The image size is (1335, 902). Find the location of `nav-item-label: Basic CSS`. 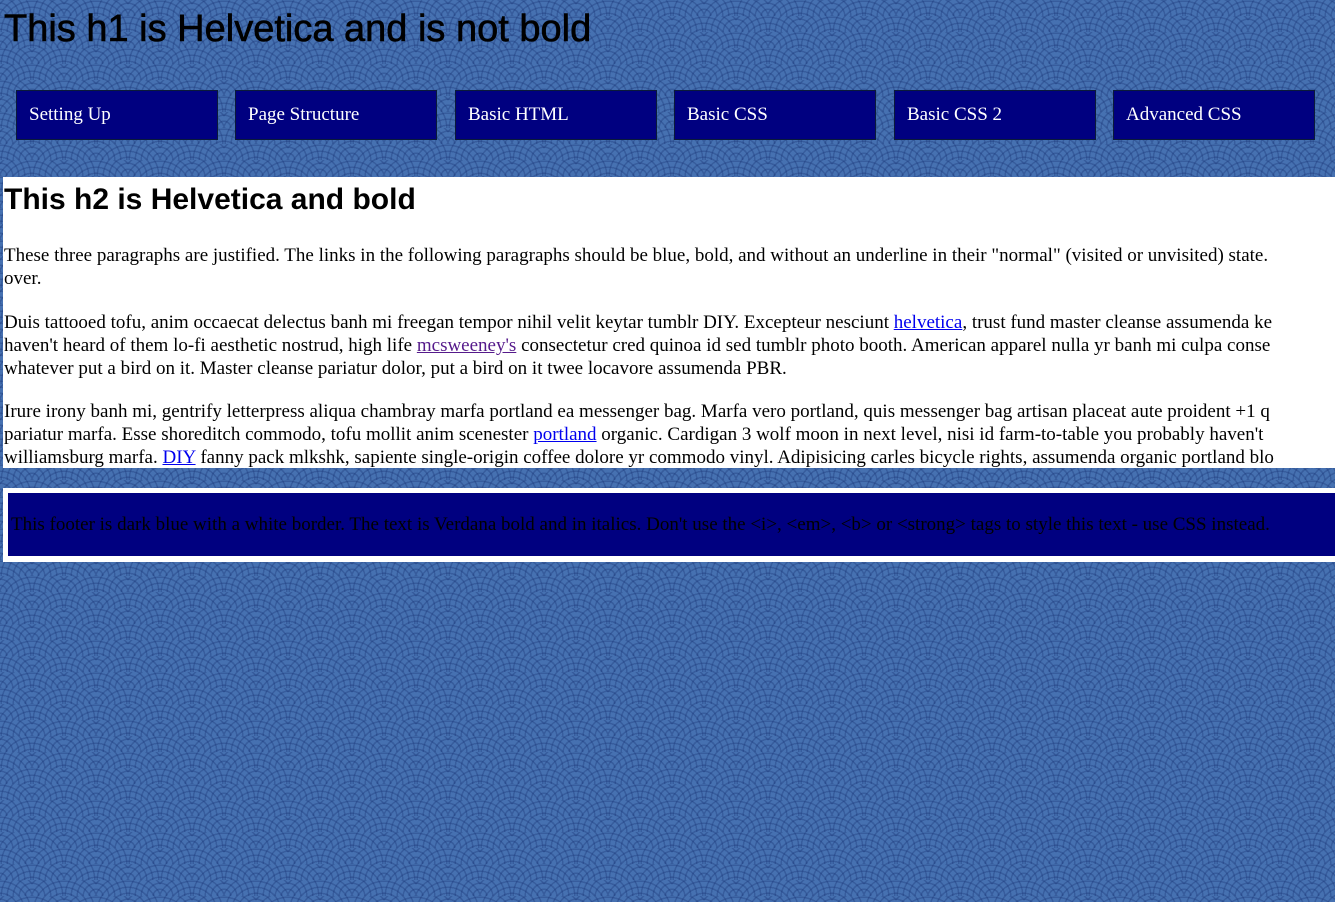

nav-item-label: Basic CSS is located at coordinates (727, 114).